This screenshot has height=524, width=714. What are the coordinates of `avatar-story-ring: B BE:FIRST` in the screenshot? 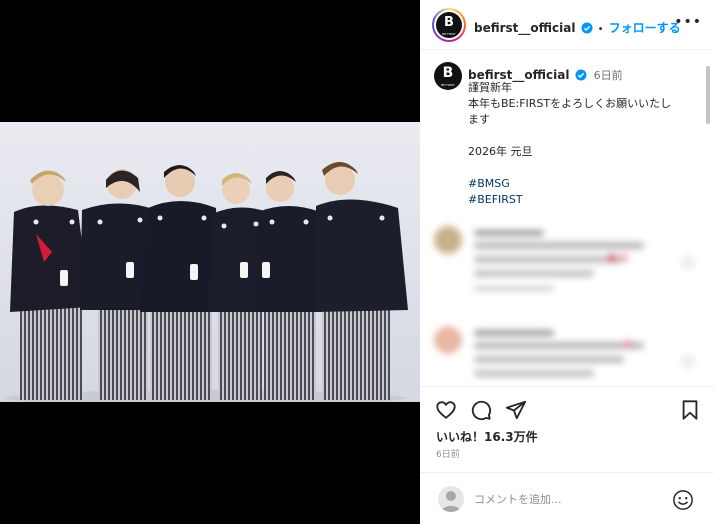 It's located at (449, 25).